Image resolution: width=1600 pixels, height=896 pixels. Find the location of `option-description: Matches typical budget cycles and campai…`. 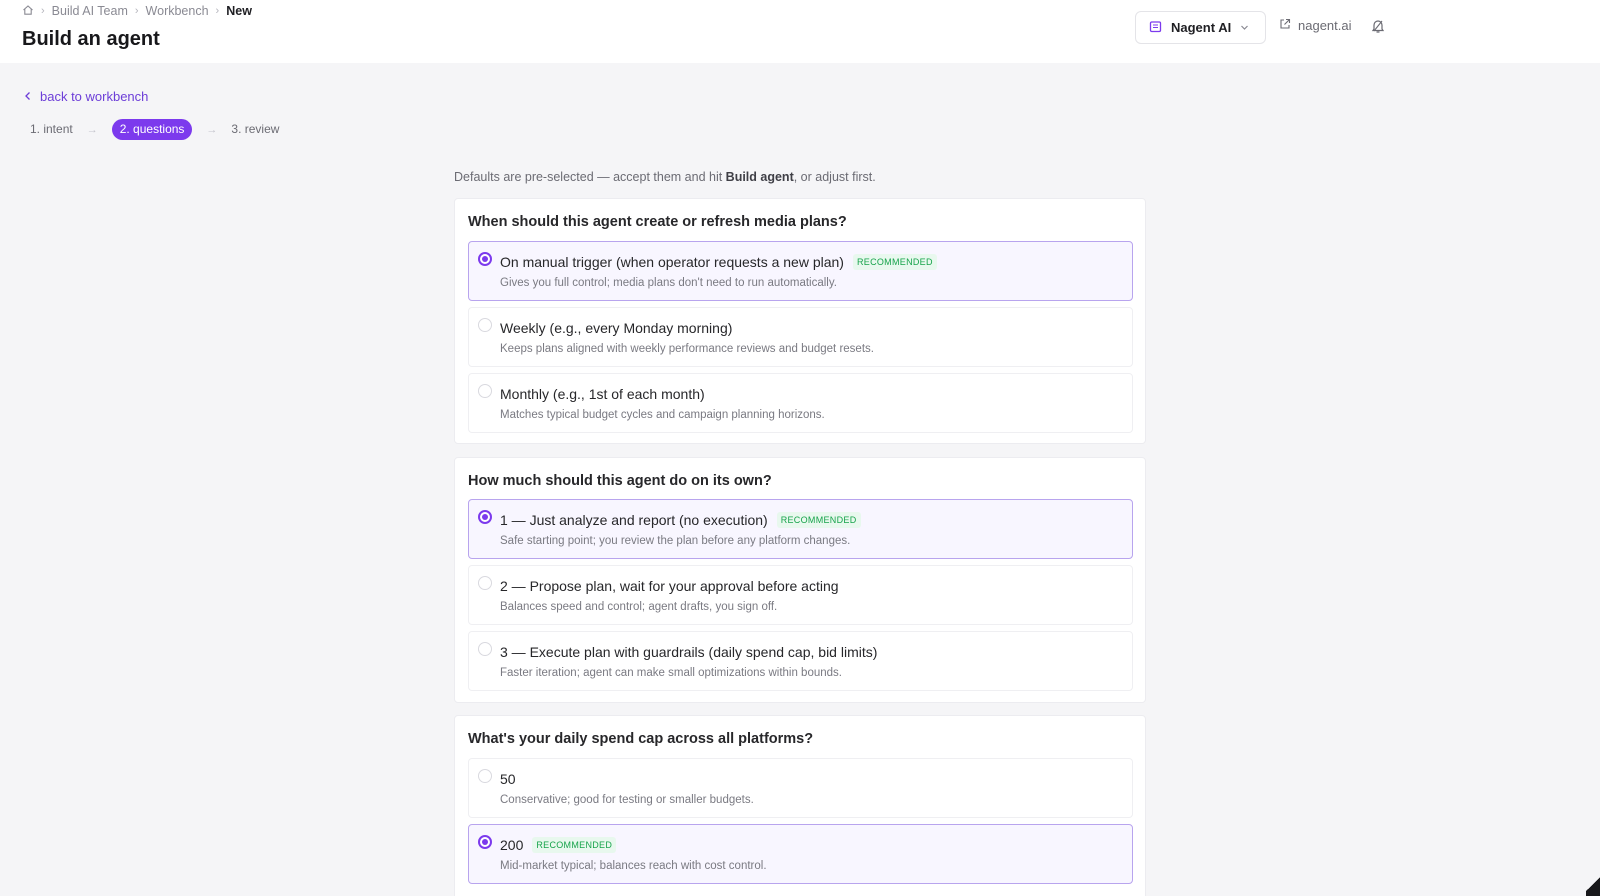

option-description: Matches typical budget cycles and campai… is located at coordinates (662, 415).